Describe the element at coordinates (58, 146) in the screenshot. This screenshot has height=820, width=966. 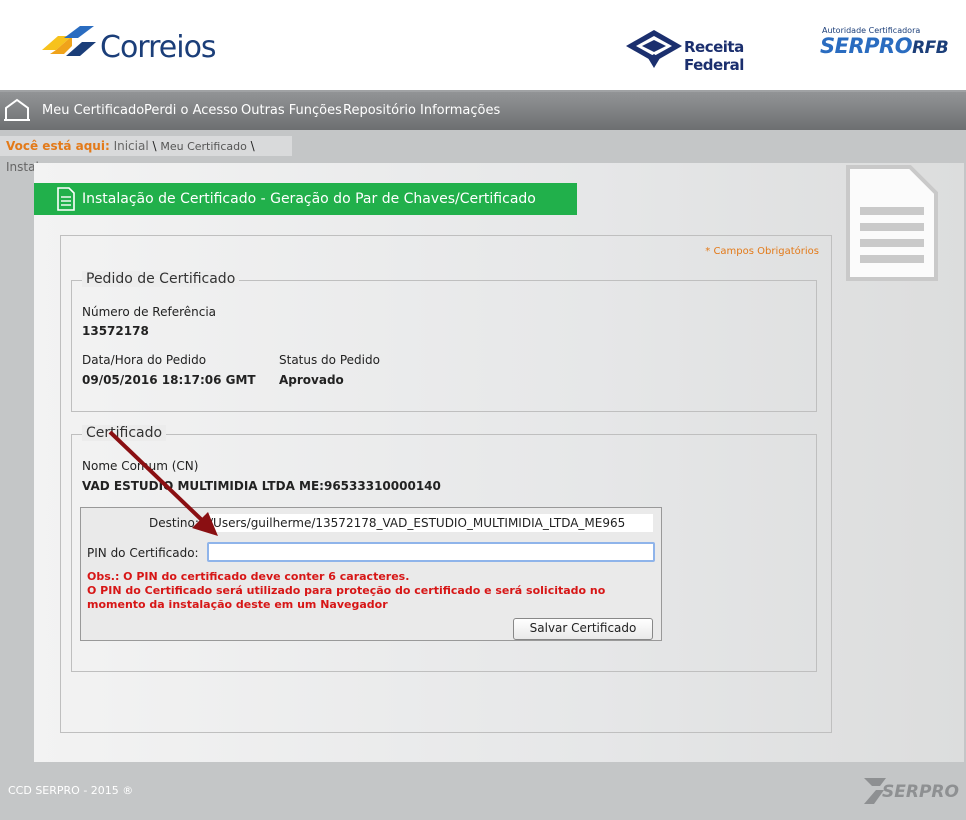
I see `breadcrumb-label: Você está aqui:` at that location.